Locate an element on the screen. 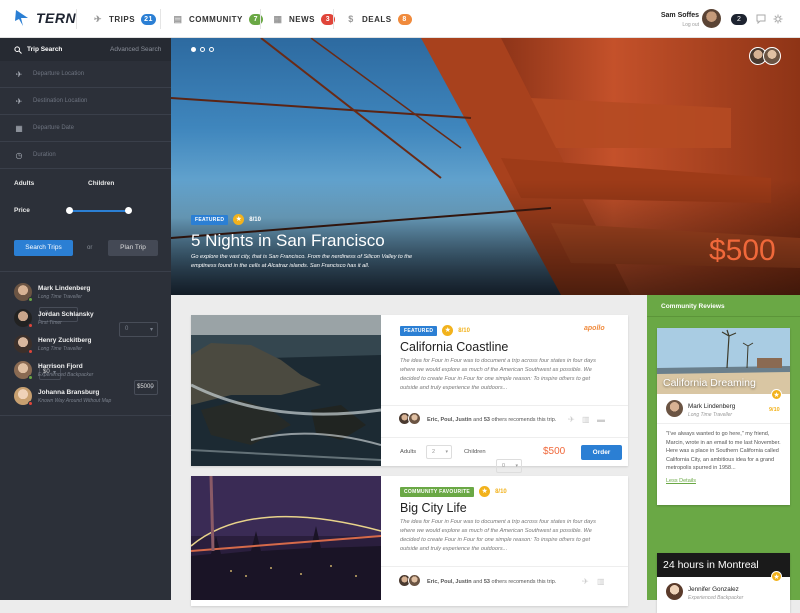 The image size is (800, 613). traveller-list-item: Jordan Schlansky First Timer is located at coordinates (54, 318).